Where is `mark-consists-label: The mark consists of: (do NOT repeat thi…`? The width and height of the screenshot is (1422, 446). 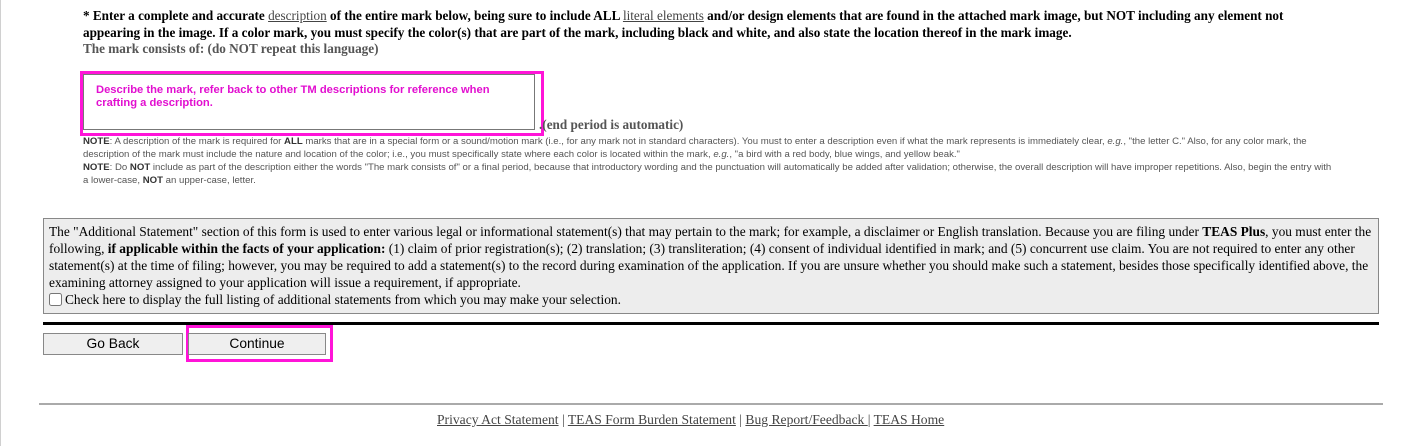
mark-consists-label: The mark consists of: (do NOT repeat thi… is located at coordinates (231, 48).